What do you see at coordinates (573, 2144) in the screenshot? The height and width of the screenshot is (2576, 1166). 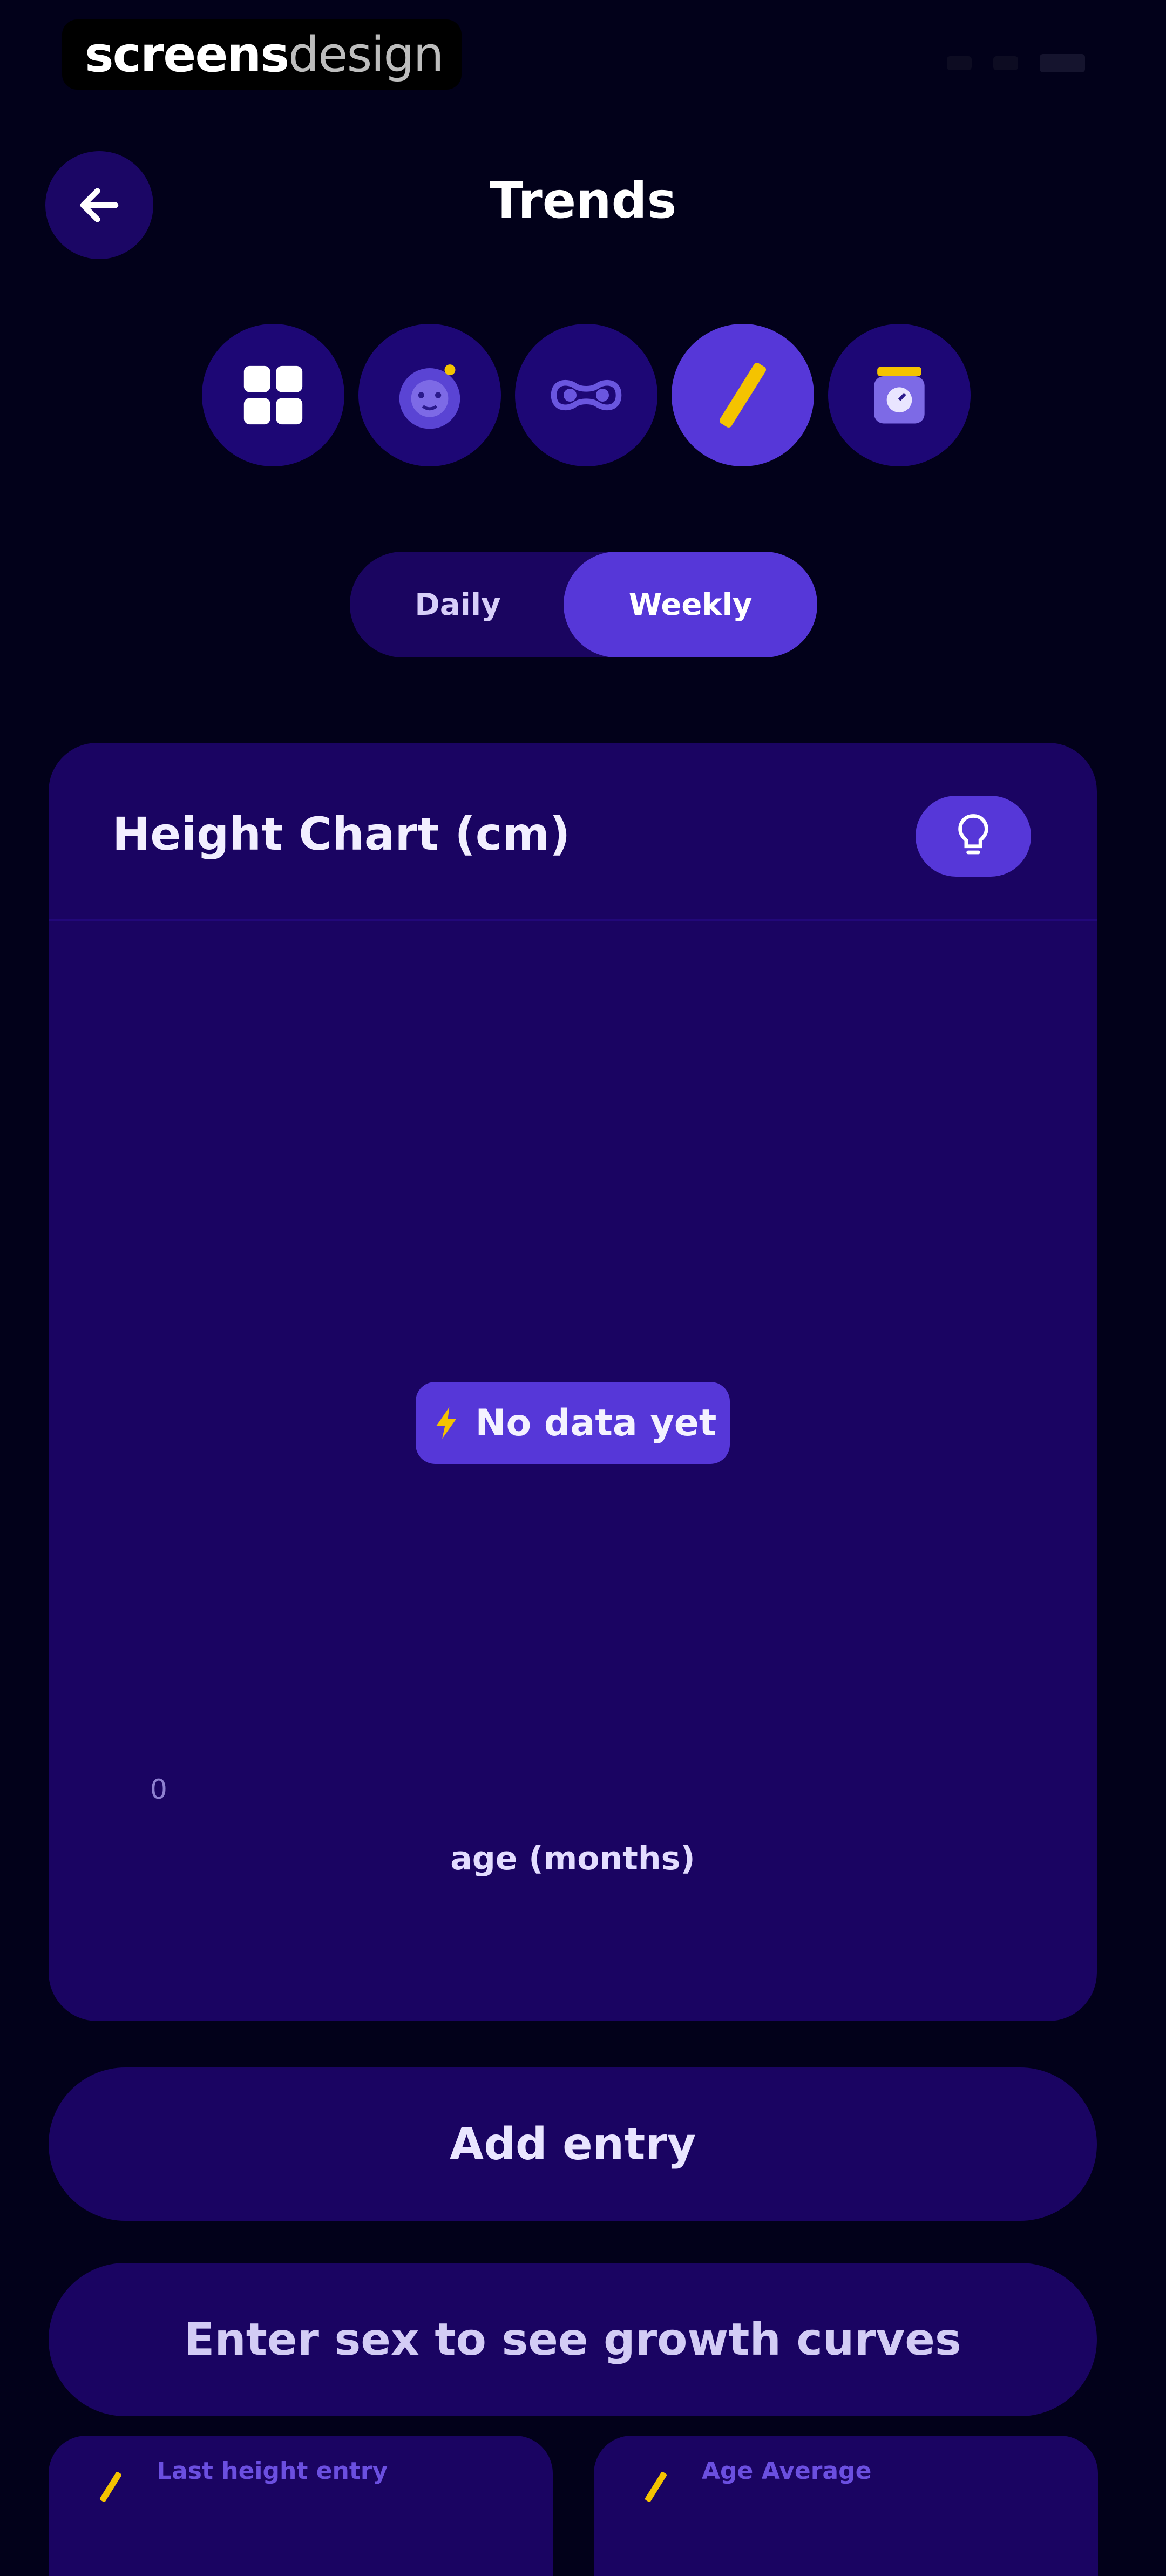 I see `add-entry-button: Add entry` at bounding box center [573, 2144].